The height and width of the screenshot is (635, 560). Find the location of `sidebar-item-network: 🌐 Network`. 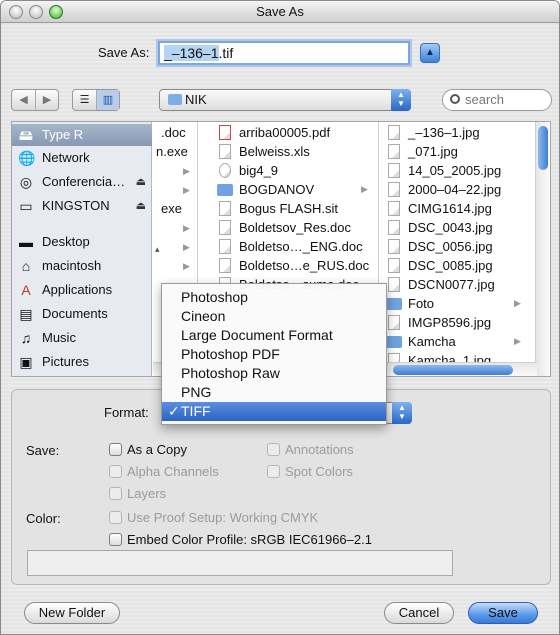

sidebar-item-network: 🌐 Network is located at coordinates (82, 158).